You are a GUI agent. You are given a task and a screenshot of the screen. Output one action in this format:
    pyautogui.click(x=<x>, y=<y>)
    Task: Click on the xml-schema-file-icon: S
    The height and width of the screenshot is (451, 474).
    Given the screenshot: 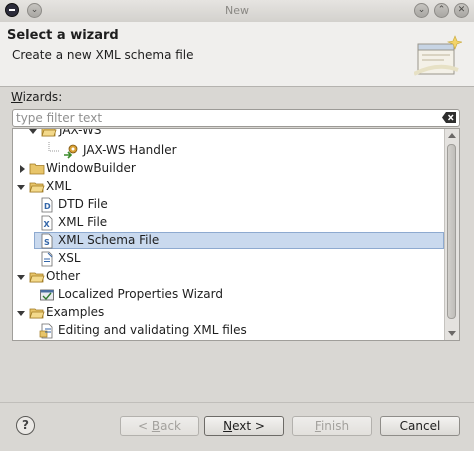 What is the action you would take?
    pyautogui.click(x=47, y=241)
    